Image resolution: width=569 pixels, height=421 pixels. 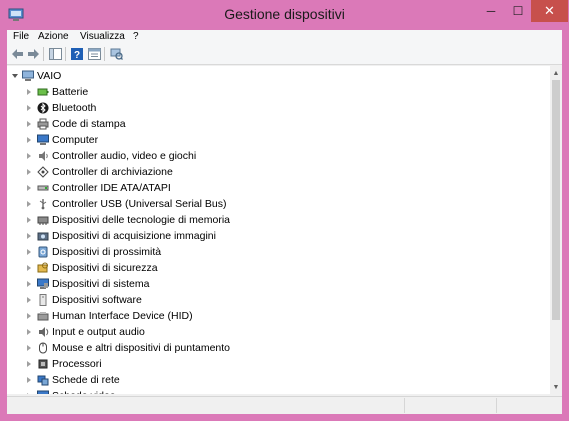 What do you see at coordinates (556, 200) in the screenshot?
I see `scrollbar-thumb` at bounding box center [556, 200].